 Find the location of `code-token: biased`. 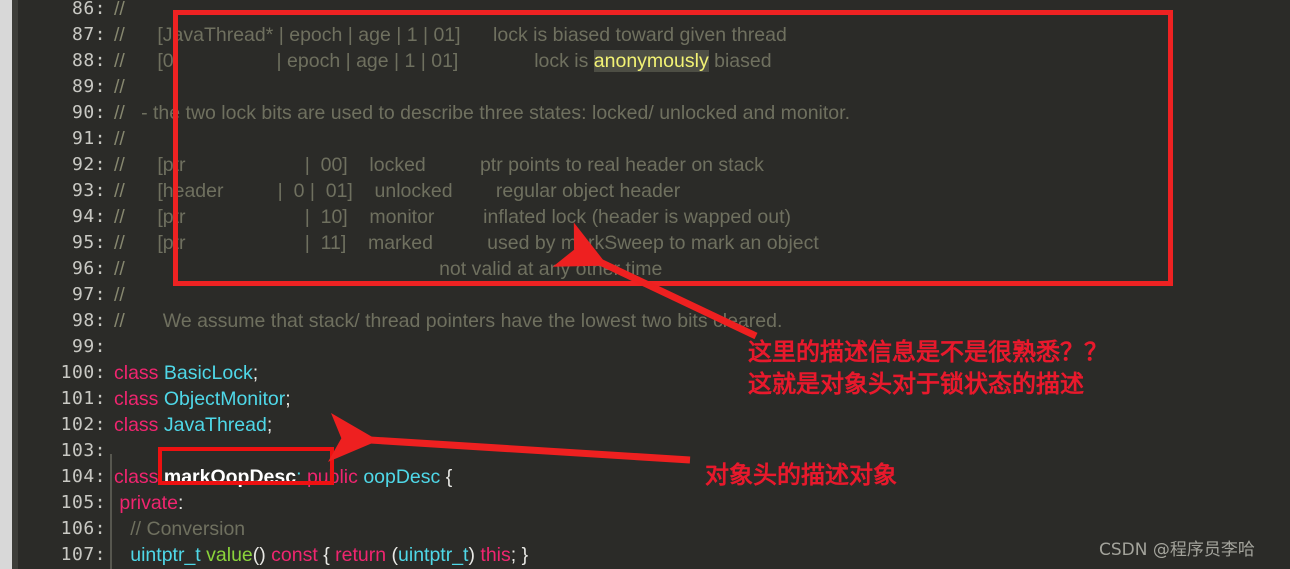

code-token: biased is located at coordinates (740, 61).